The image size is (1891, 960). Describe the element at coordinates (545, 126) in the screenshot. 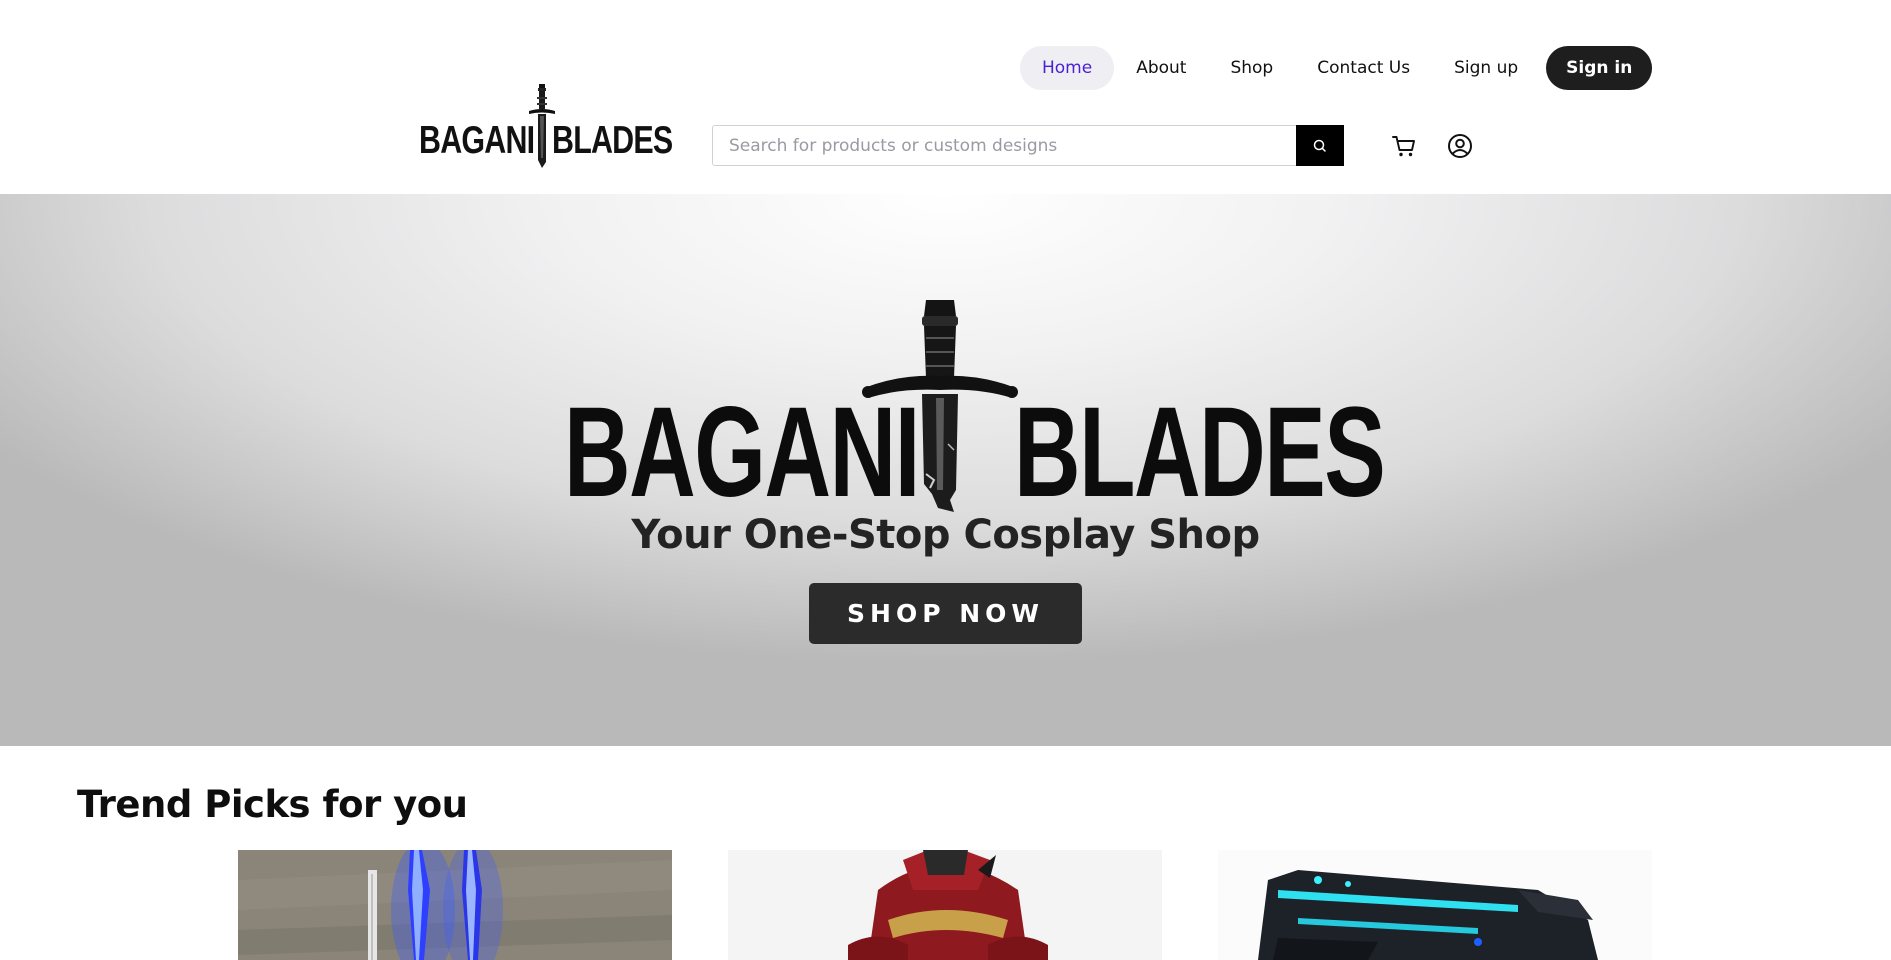

I see `site-logo: BAGANI BLADES` at that location.